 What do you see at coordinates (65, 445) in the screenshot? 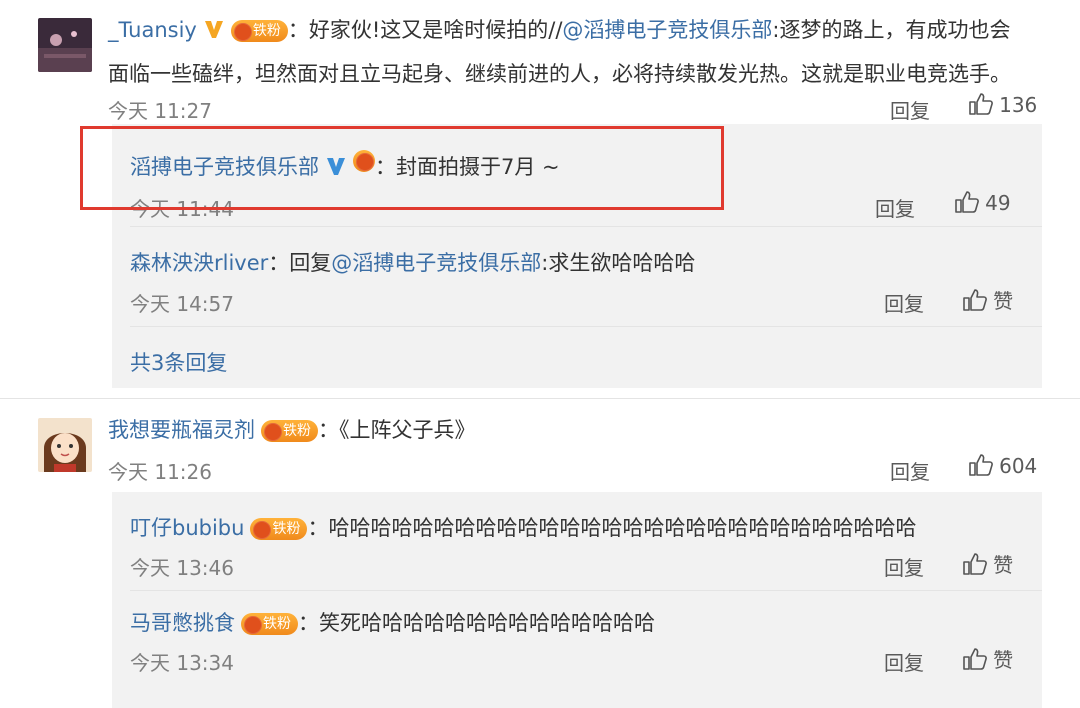
I see `avatar-fulingji` at bounding box center [65, 445].